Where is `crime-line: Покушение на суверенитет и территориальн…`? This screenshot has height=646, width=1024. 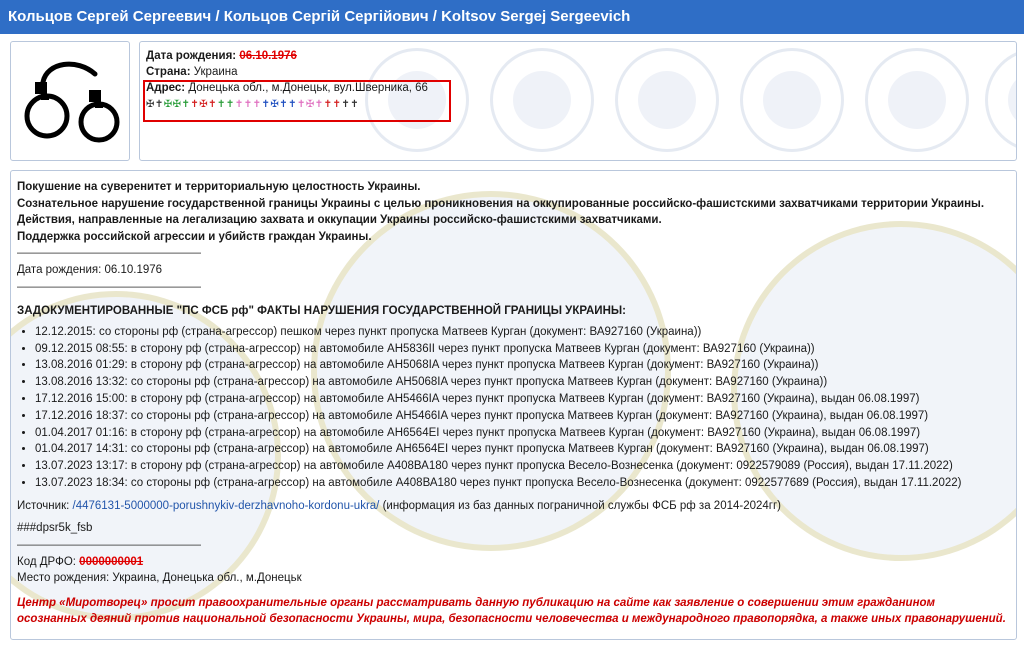 crime-line: Покушение на суверенитет и территориальн… is located at coordinates (219, 187).